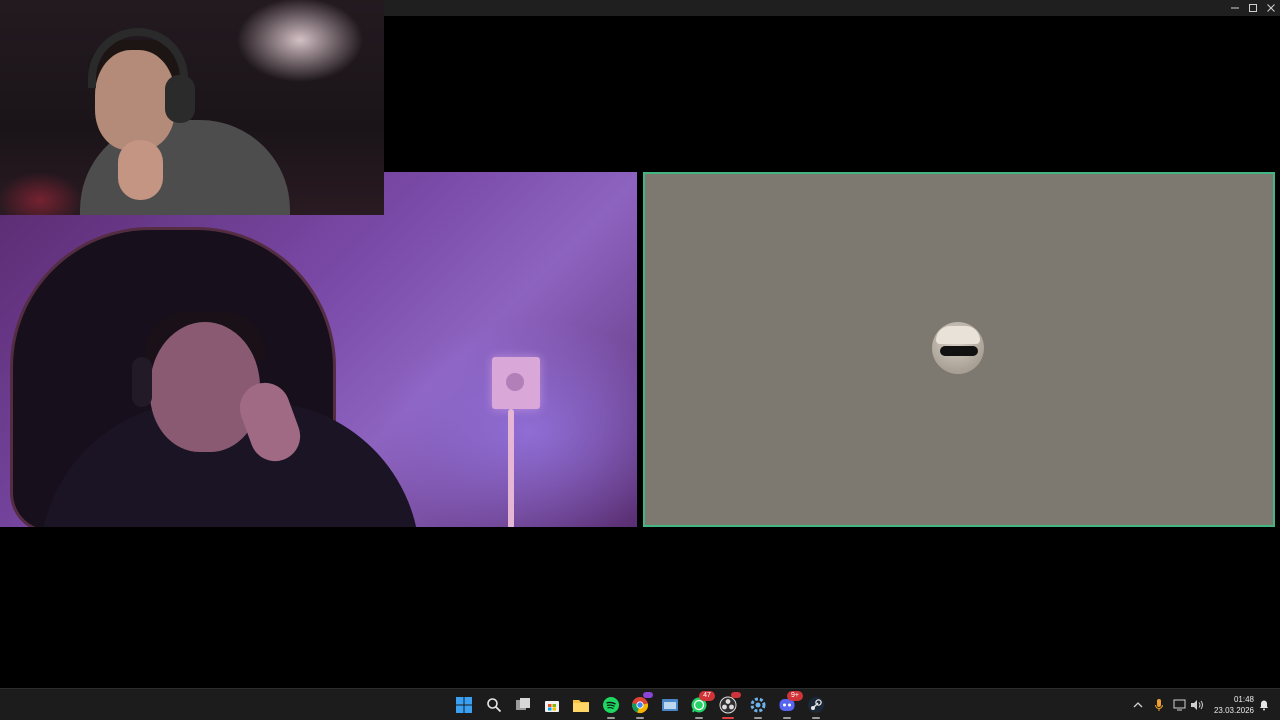  What do you see at coordinates (205, 387) in the screenshot?
I see `participant-head` at bounding box center [205, 387].